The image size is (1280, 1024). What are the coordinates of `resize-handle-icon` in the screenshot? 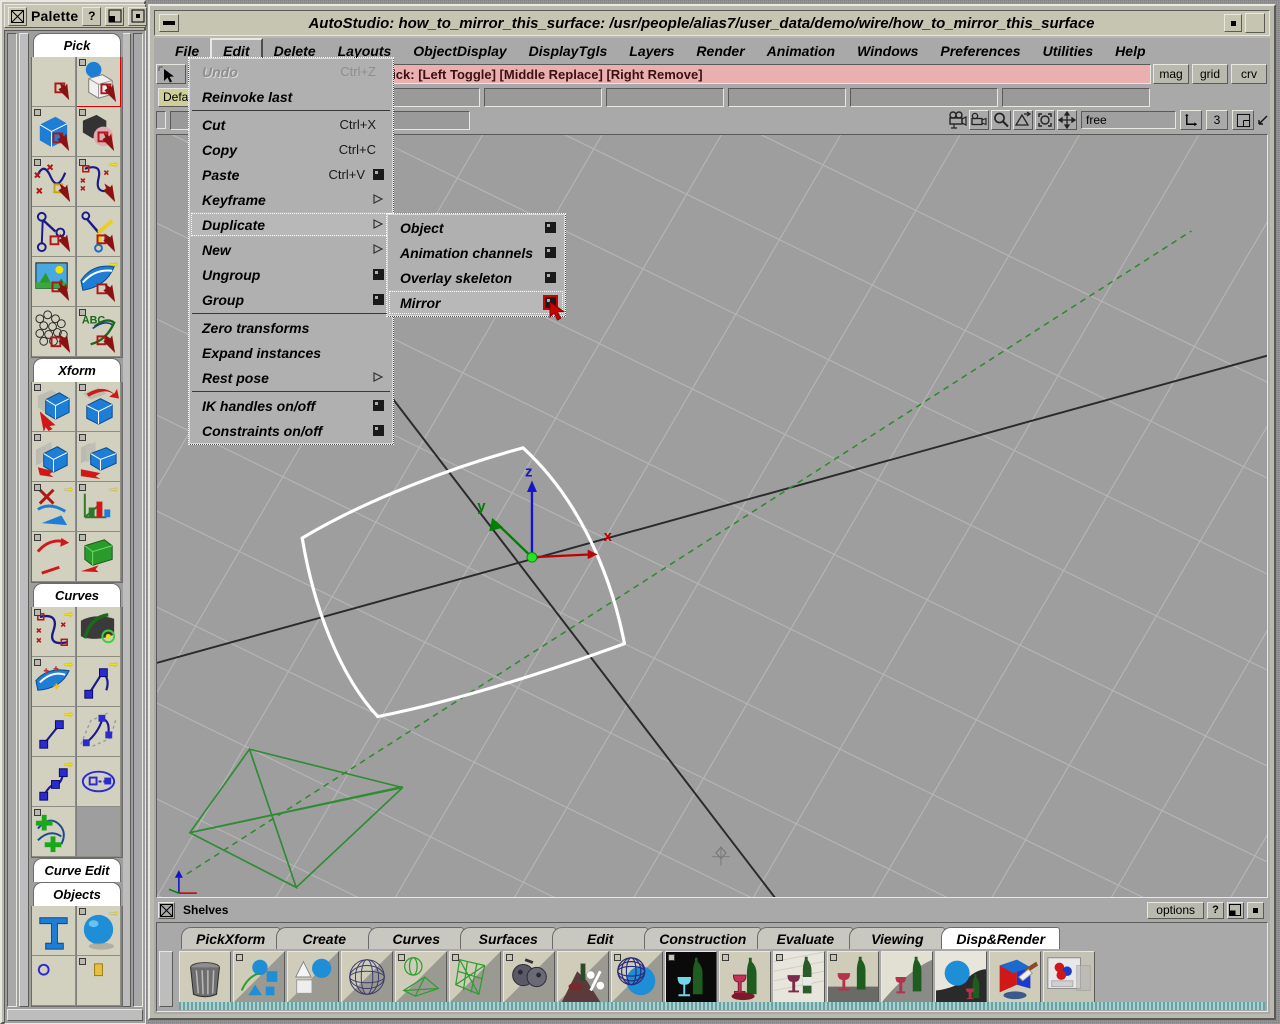 It's located at (1263, 120).